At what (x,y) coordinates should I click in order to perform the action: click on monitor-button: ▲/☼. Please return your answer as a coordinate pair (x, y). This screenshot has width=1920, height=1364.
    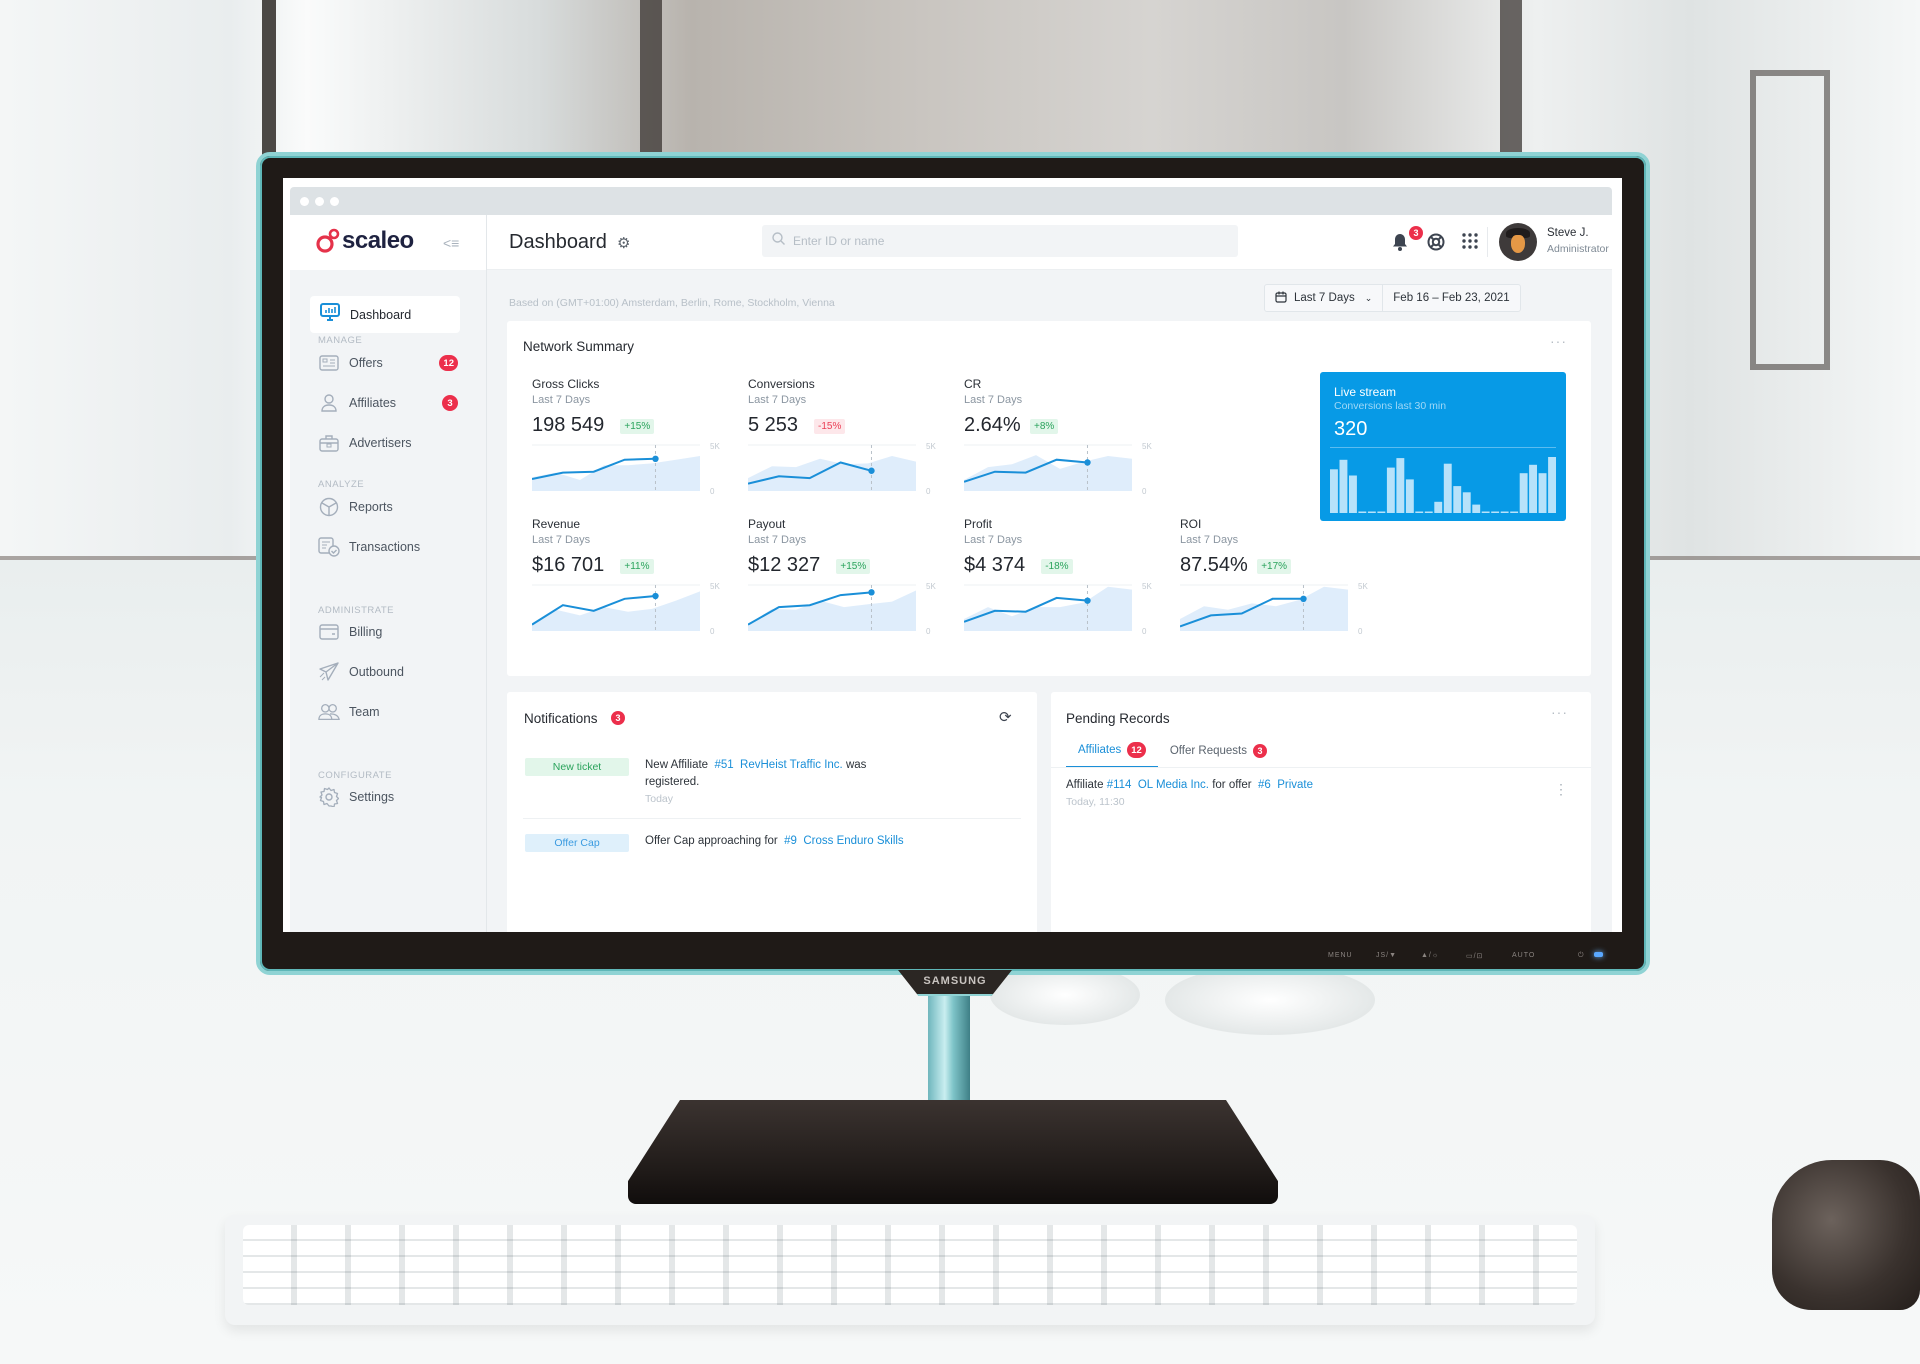
    Looking at the image, I should click on (1430, 955).